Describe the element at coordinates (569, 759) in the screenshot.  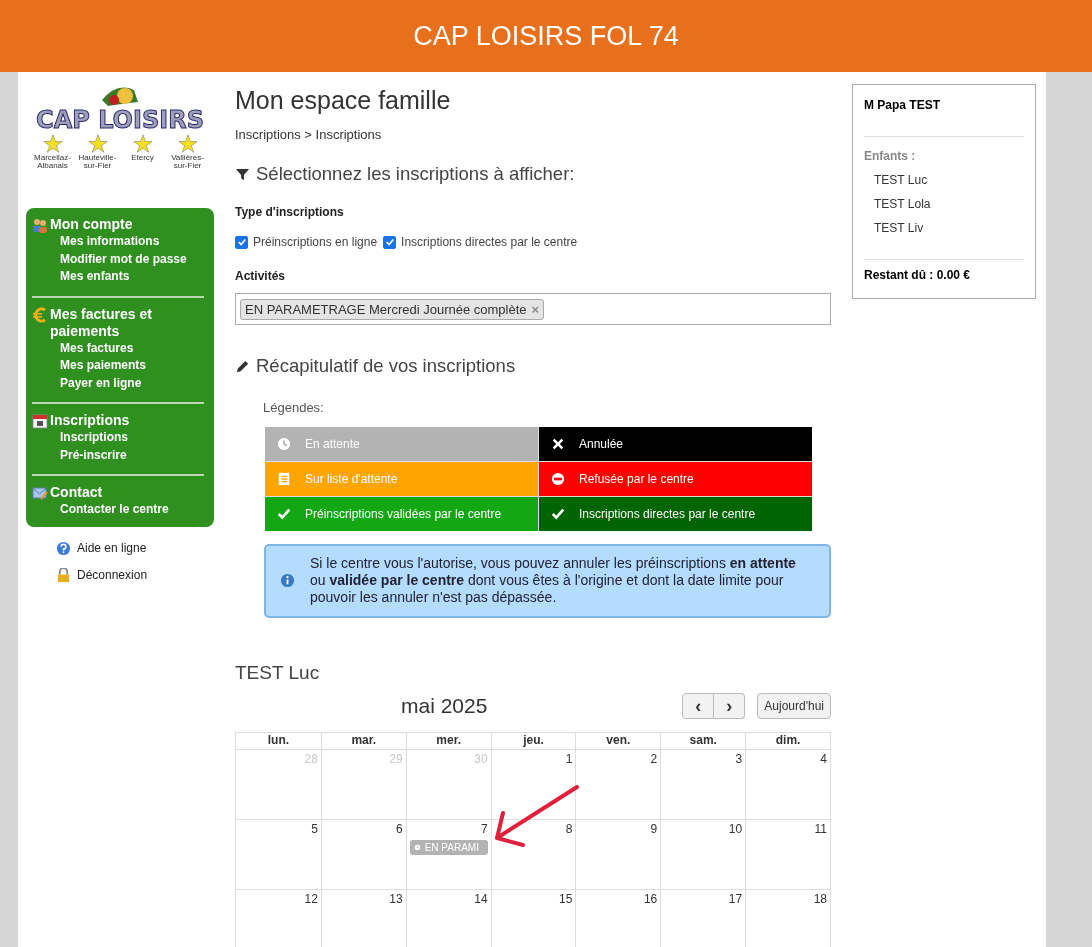
I see `day-number: 1` at that location.